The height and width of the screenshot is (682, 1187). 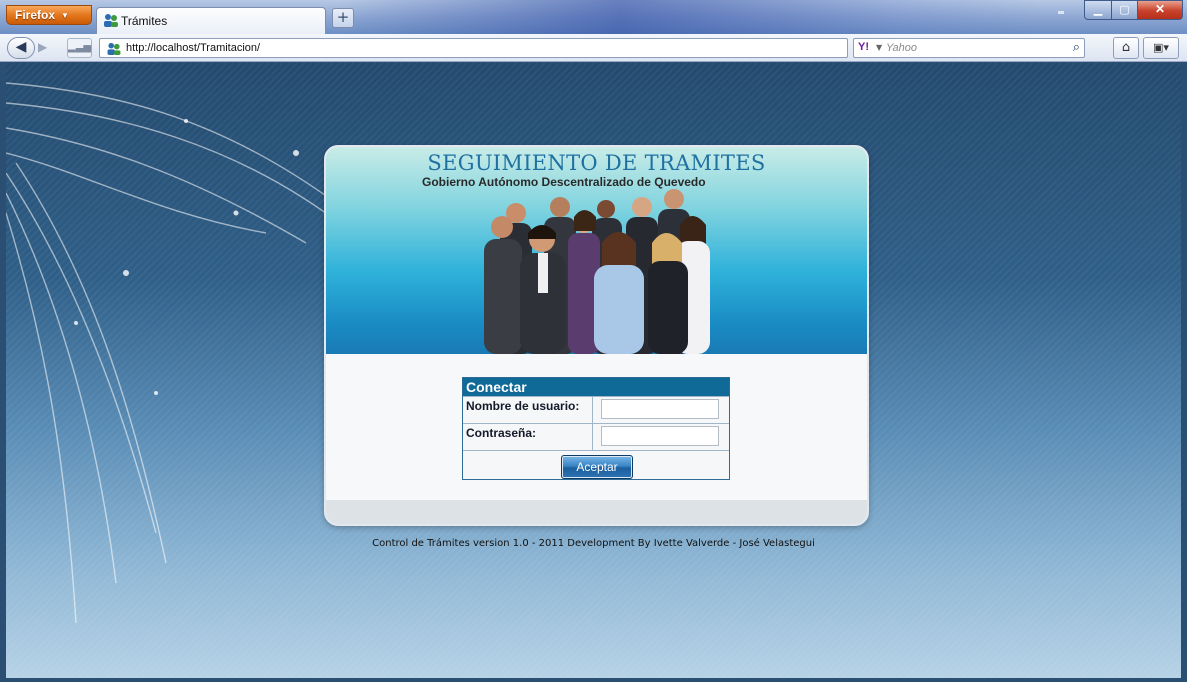 What do you see at coordinates (211, 20) in the screenshot?
I see `browser-tab-tramites: Trámites` at bounding box center [211, 20].